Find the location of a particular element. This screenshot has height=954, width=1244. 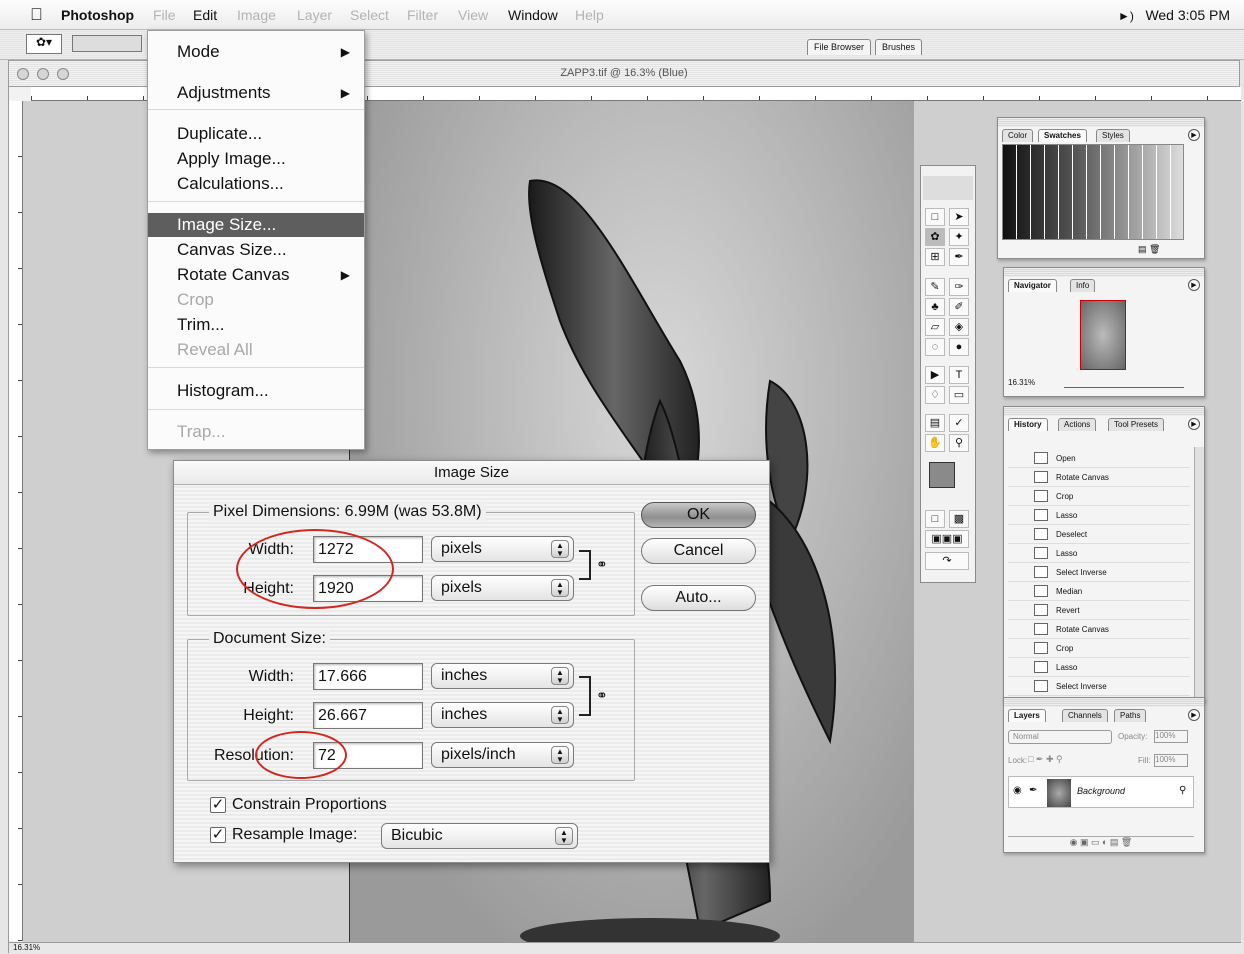

history-item: Rotate Canvas is located at coordinates (1099, 477).